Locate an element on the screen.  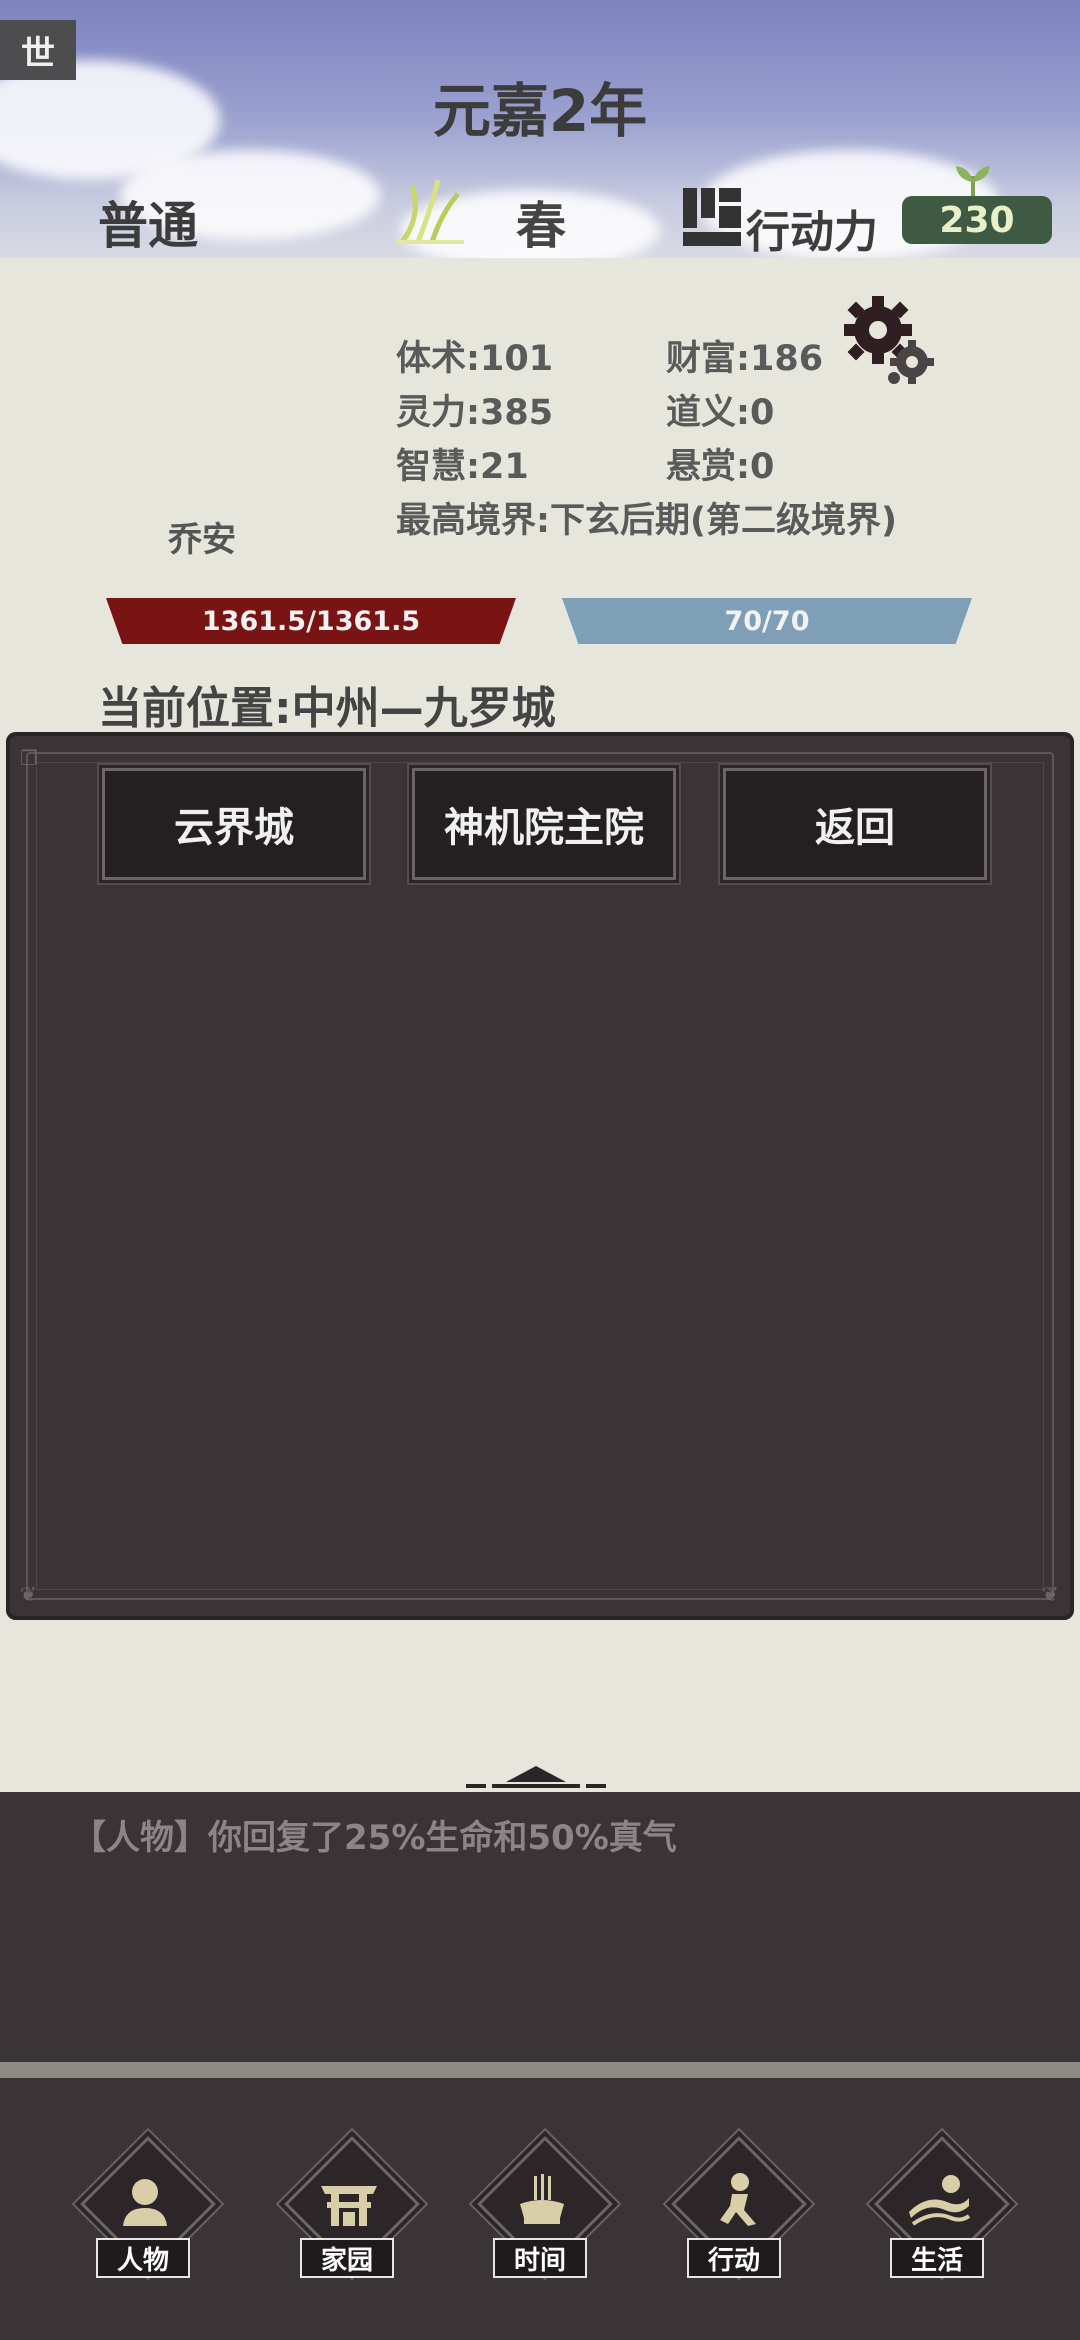
stat-spirit: 灵力:385 is located at coordinates (475, 413).